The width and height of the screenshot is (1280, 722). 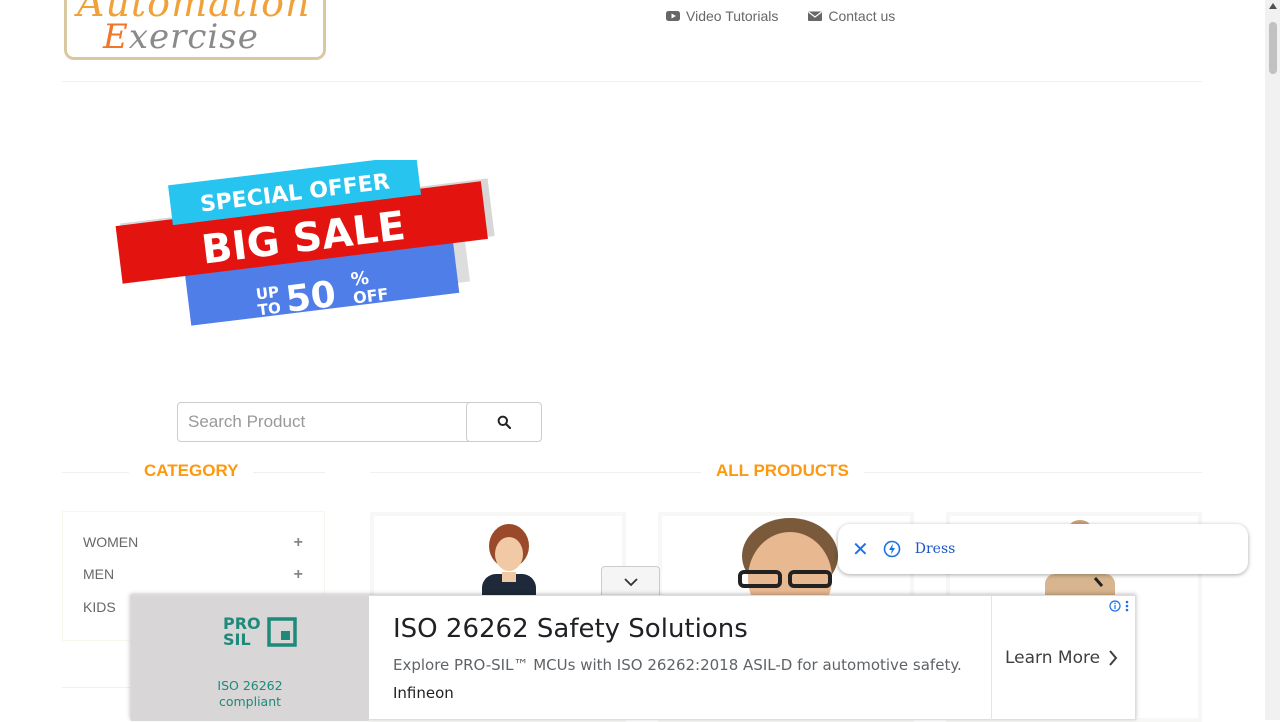 What do you see at coordinates (323, 422) in the screenshot?
I see `search-input` at bounding box center [323, 422].